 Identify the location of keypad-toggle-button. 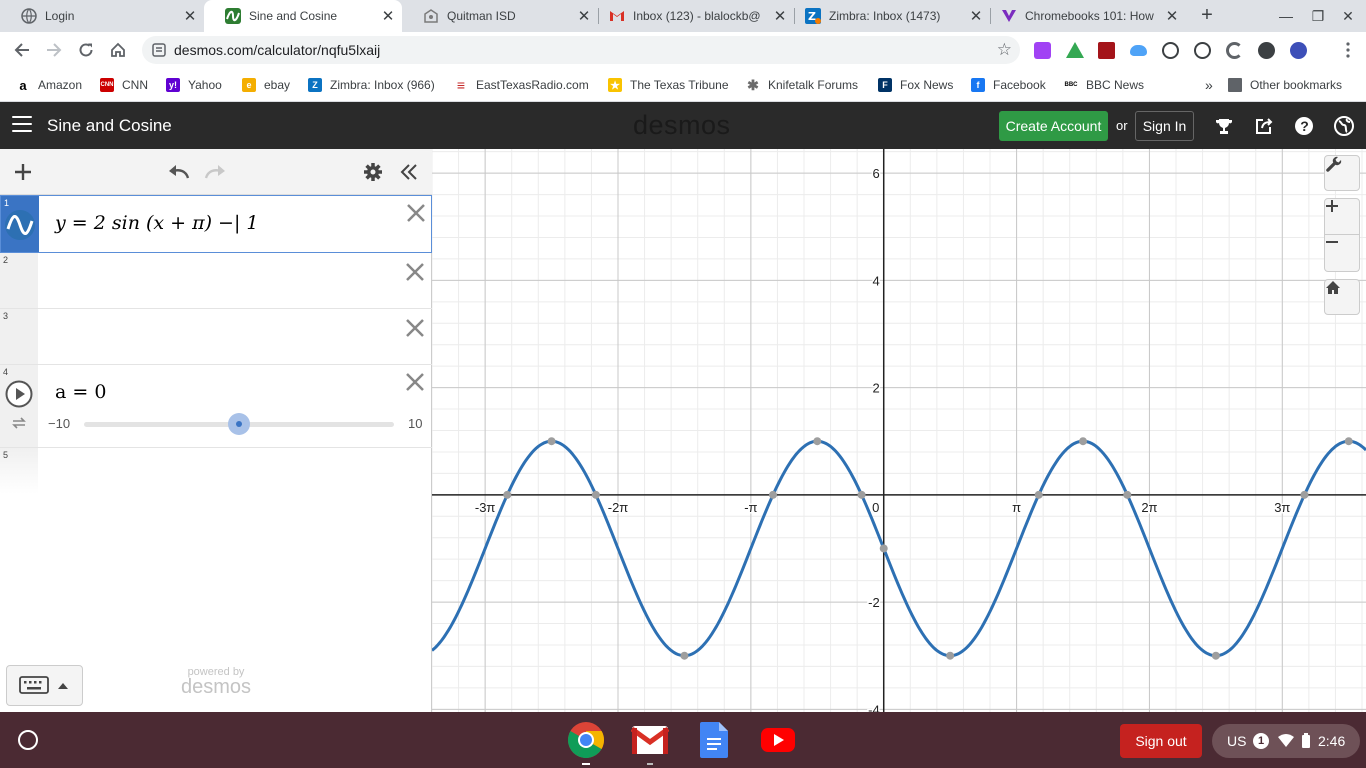
(44, 685).